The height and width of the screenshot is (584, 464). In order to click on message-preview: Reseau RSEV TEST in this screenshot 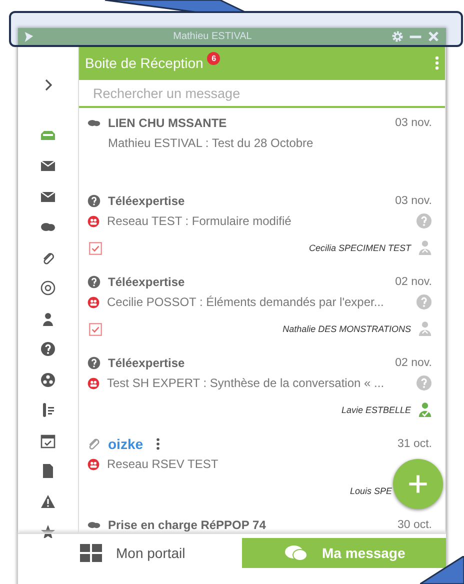, I will do `click(162, 464)`.